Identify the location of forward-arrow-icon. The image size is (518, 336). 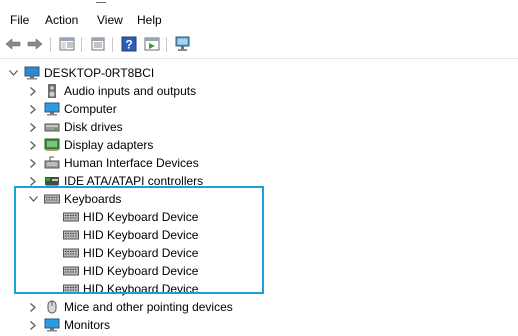
(35, 44).